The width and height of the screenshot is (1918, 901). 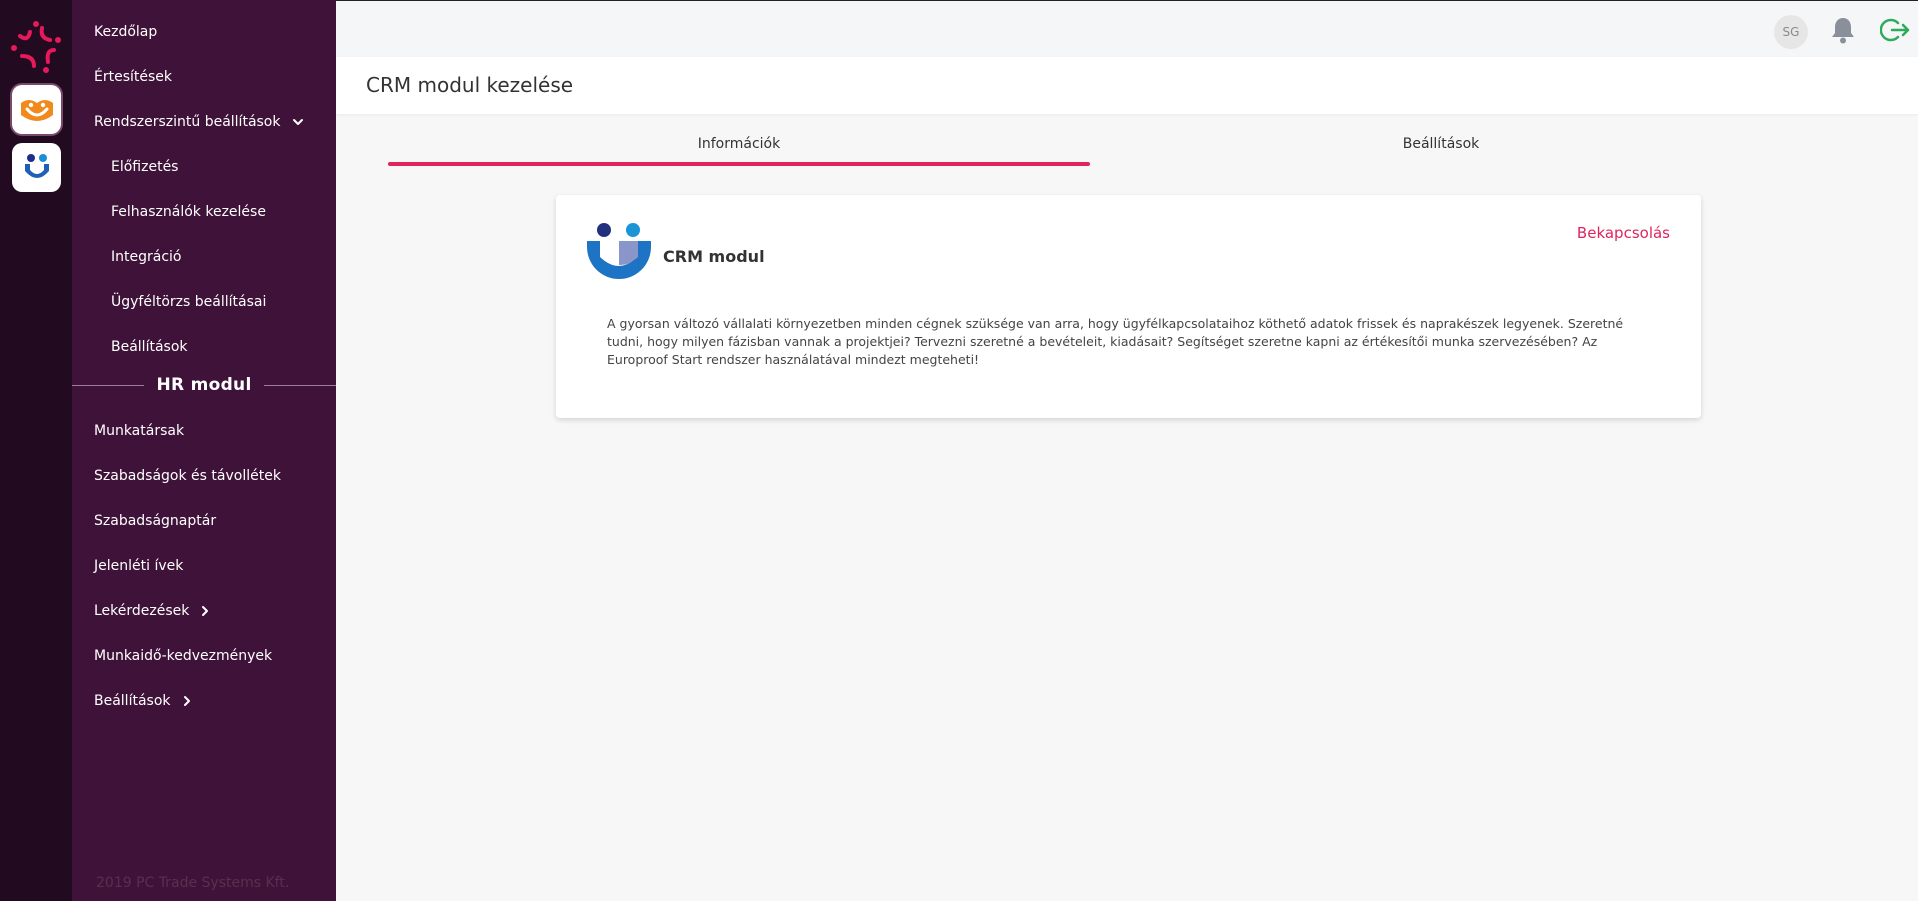 I want to click on sidebar-item-label: Rendszerszintű beállítások, so click(x=187, y=122).